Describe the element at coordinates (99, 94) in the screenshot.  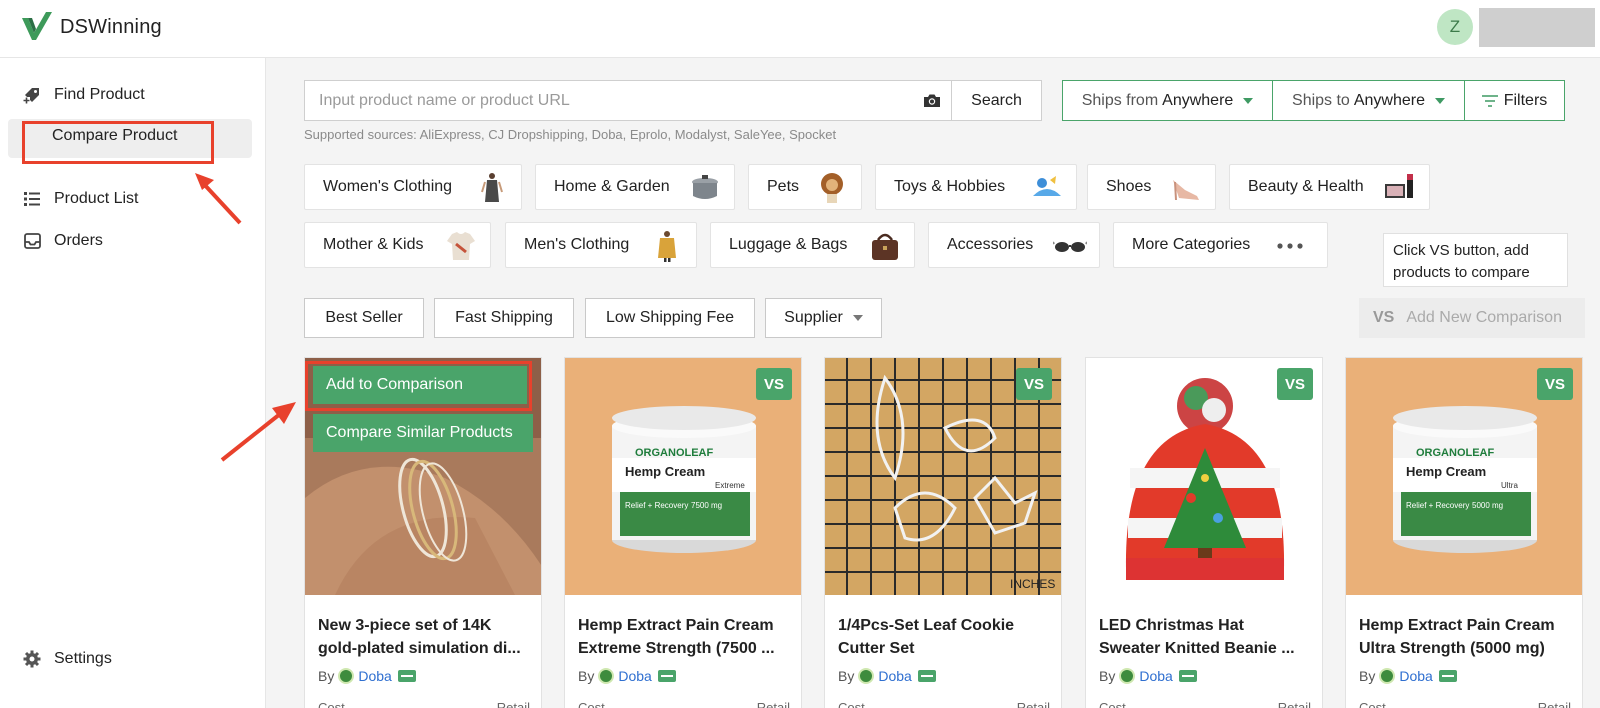
I see `sidebar-item-label: Find Product` at that location.